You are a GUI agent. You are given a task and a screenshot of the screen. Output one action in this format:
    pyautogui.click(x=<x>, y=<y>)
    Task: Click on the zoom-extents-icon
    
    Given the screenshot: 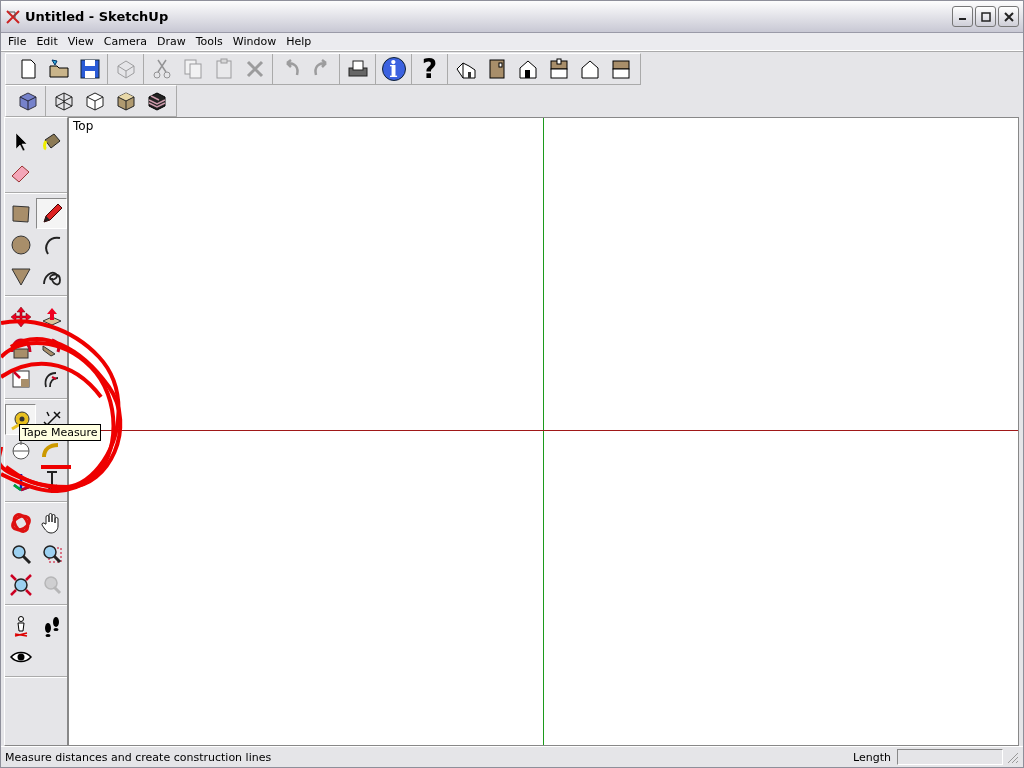 What is the action you would take?
    pyautogui.click(x=20, y=584)
    